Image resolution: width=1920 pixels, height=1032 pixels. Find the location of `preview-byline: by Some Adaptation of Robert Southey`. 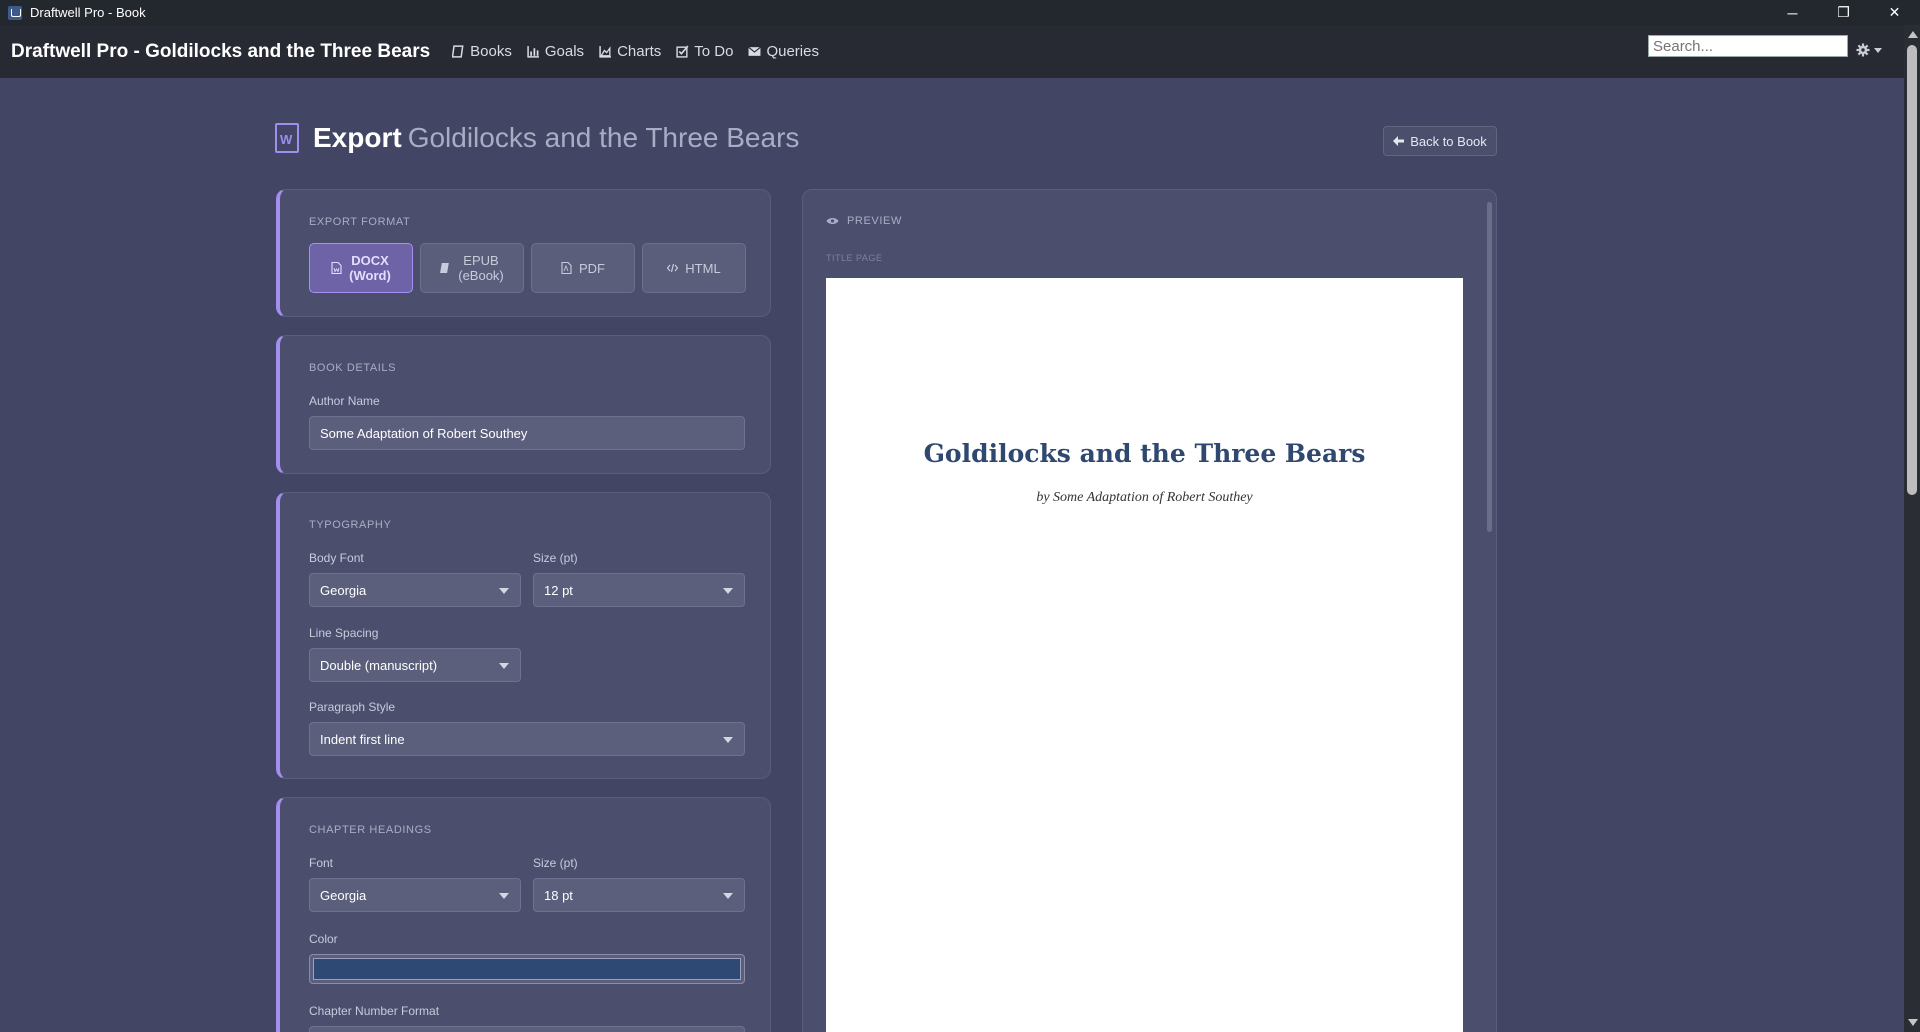

preview-byline: by Some Adaptation of Robert Southey is located at coordinates (1144, 497).